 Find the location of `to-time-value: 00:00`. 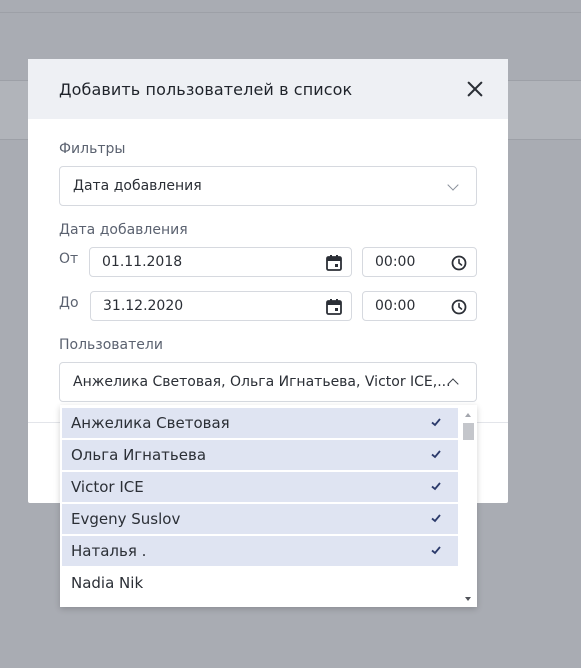

to-time-value: 00:00 is located at coordinates (395, 306).